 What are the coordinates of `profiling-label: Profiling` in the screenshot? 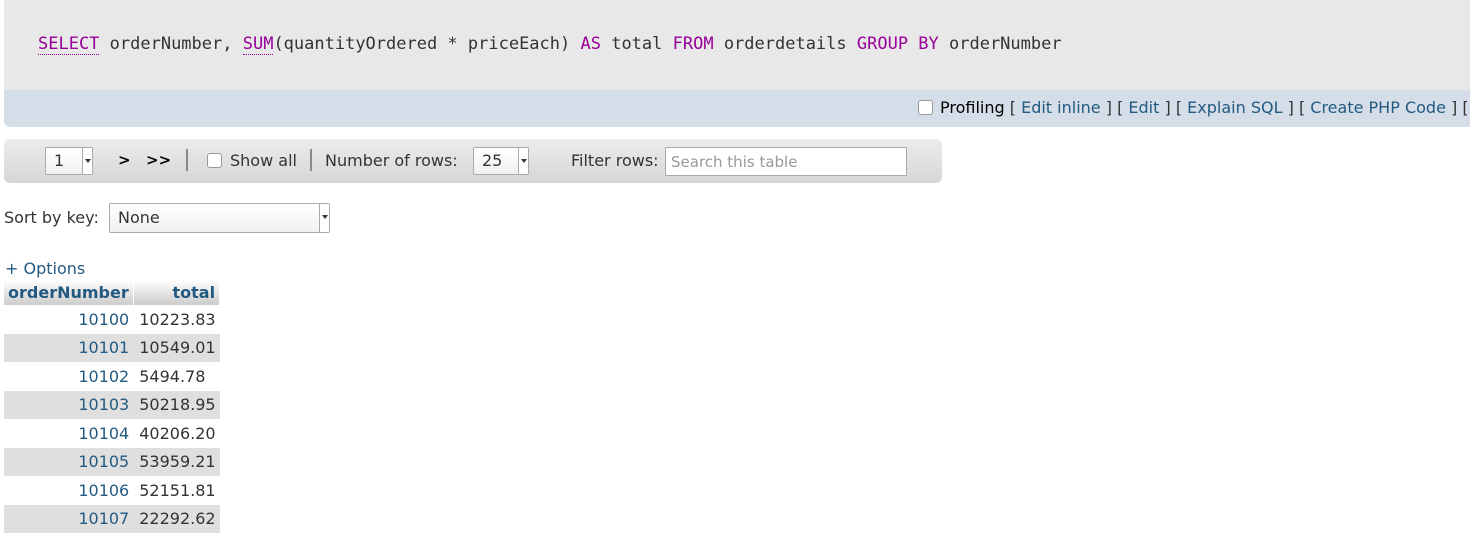 It's located at (972, 107).